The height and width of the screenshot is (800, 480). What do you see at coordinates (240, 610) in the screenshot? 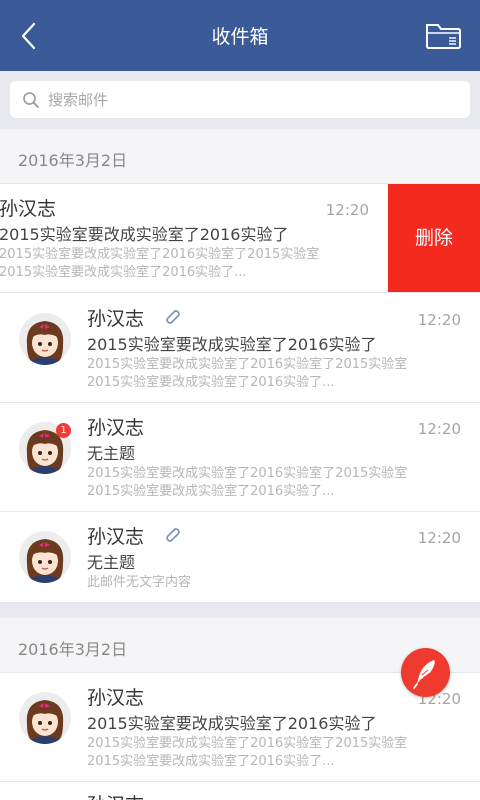
I see `section-gap` at bounding box center [240, 610].